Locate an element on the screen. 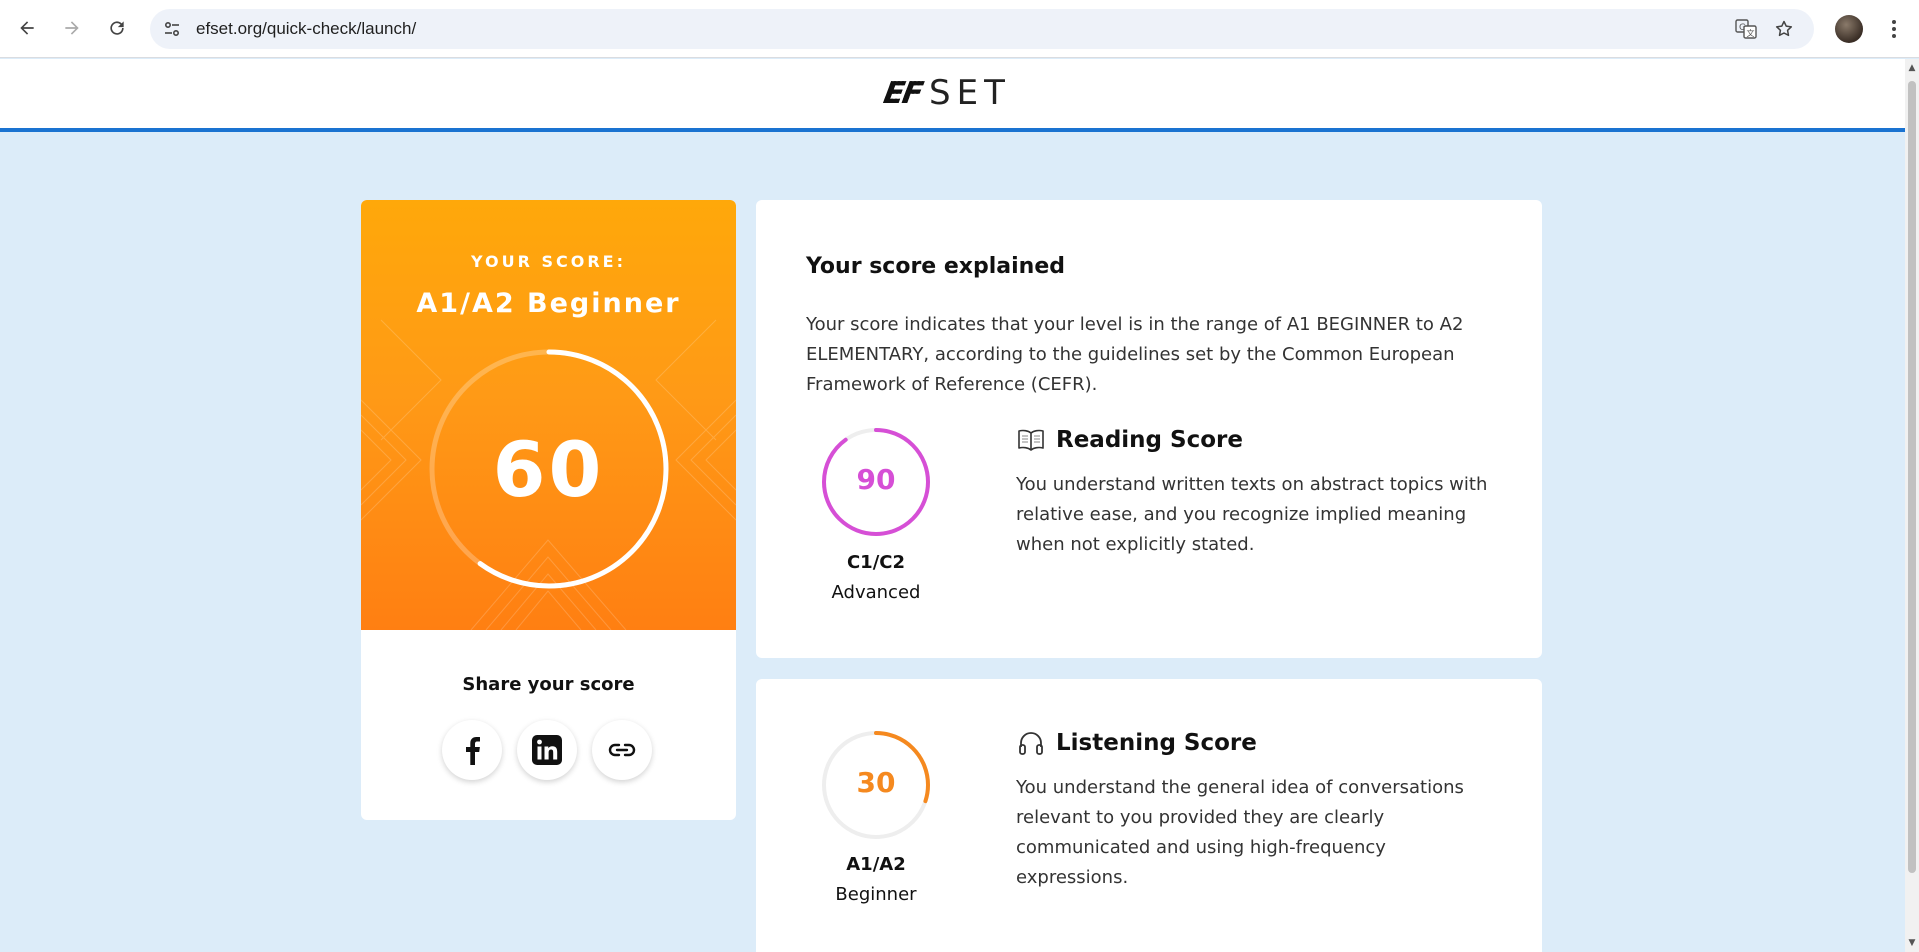 The height and width of the screenshot is (952, 1919). back-button is located at coordinates (27, 28).